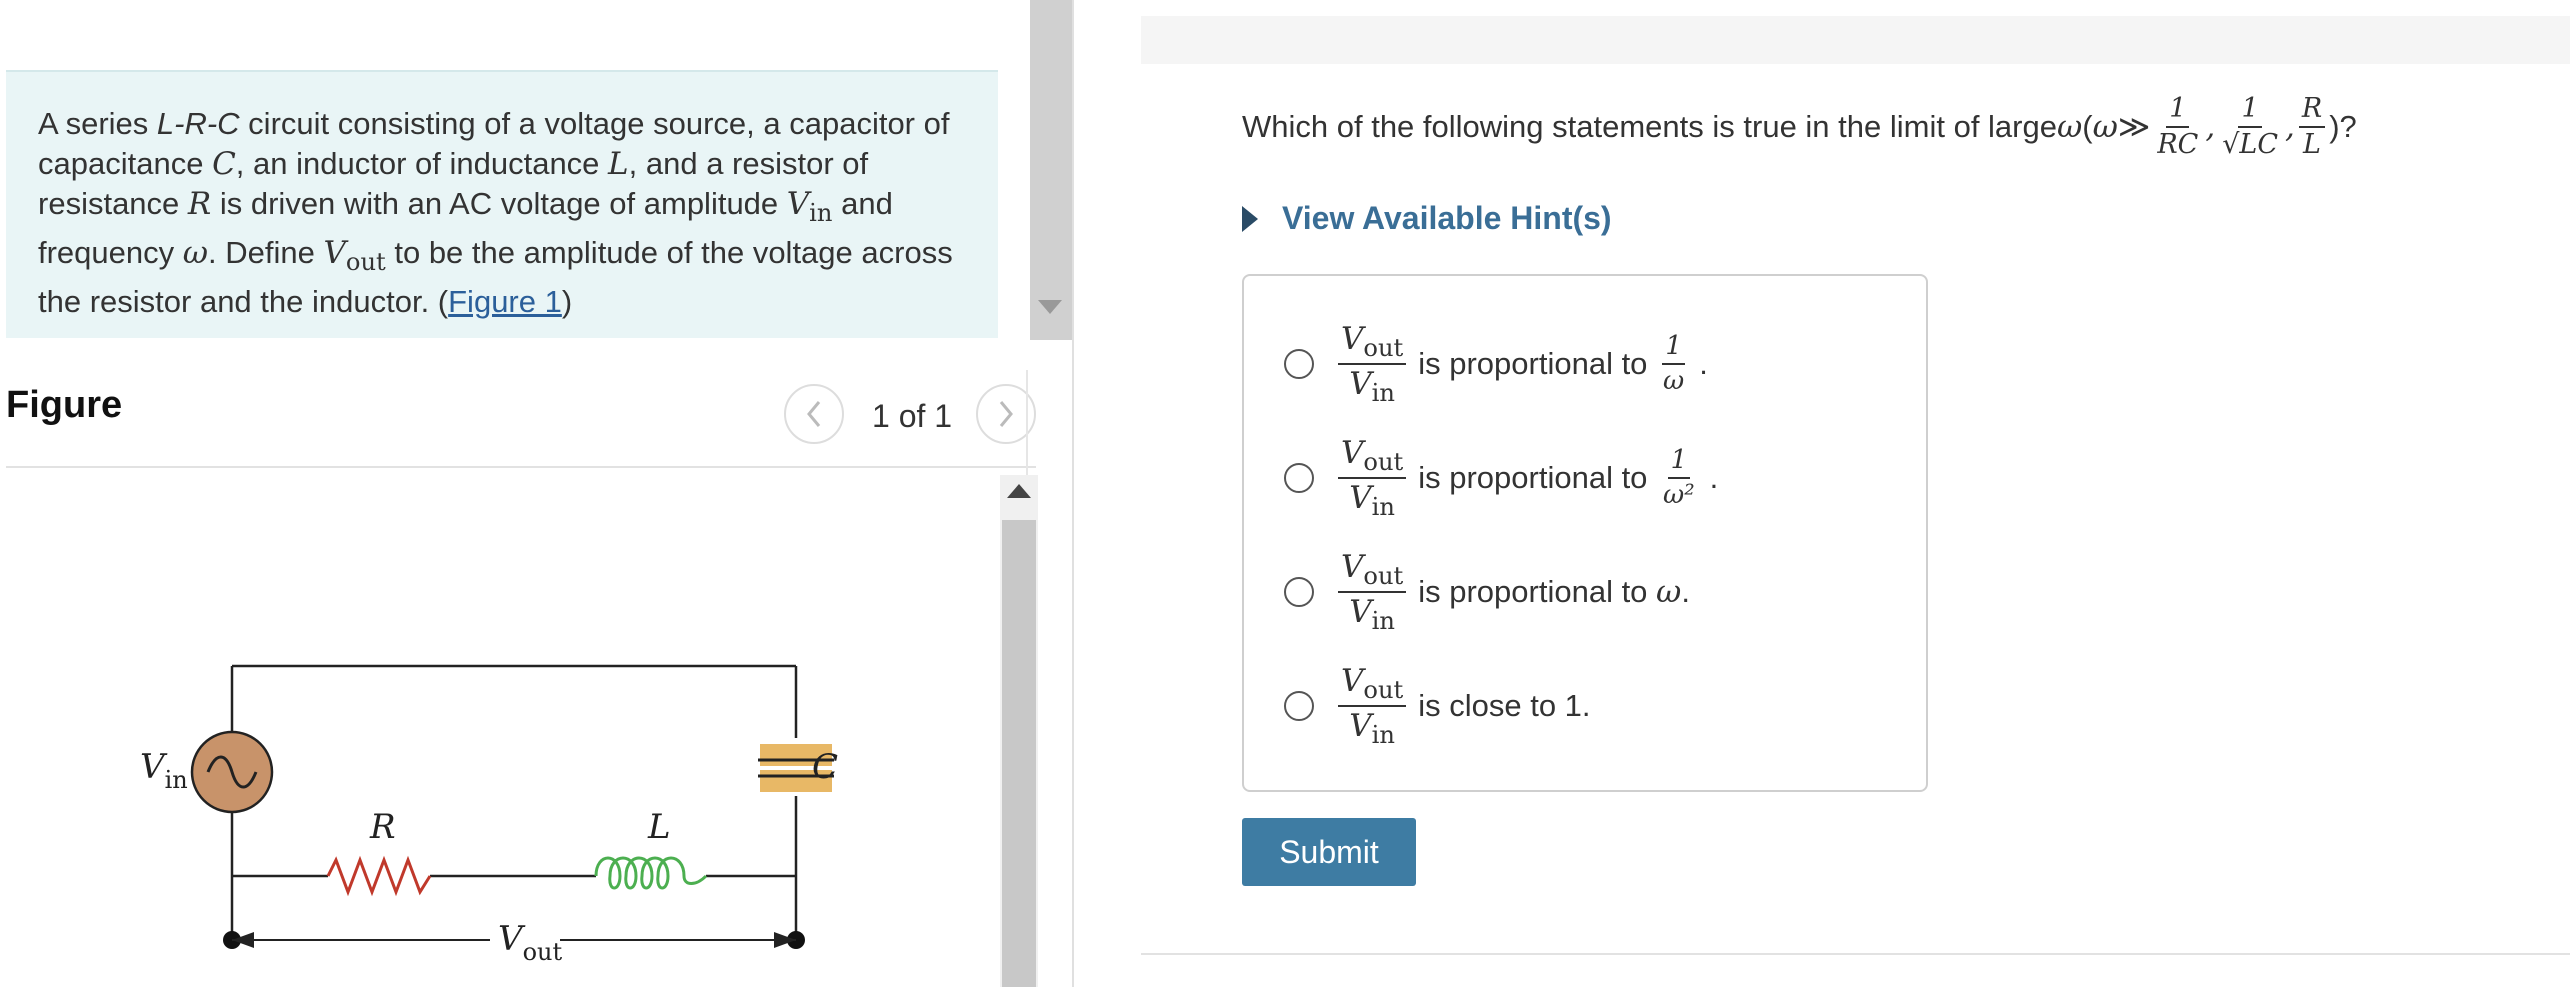  Describe the element at coordinates (1855, 40) in the screenshot. I see `part-header-bar` at that location.